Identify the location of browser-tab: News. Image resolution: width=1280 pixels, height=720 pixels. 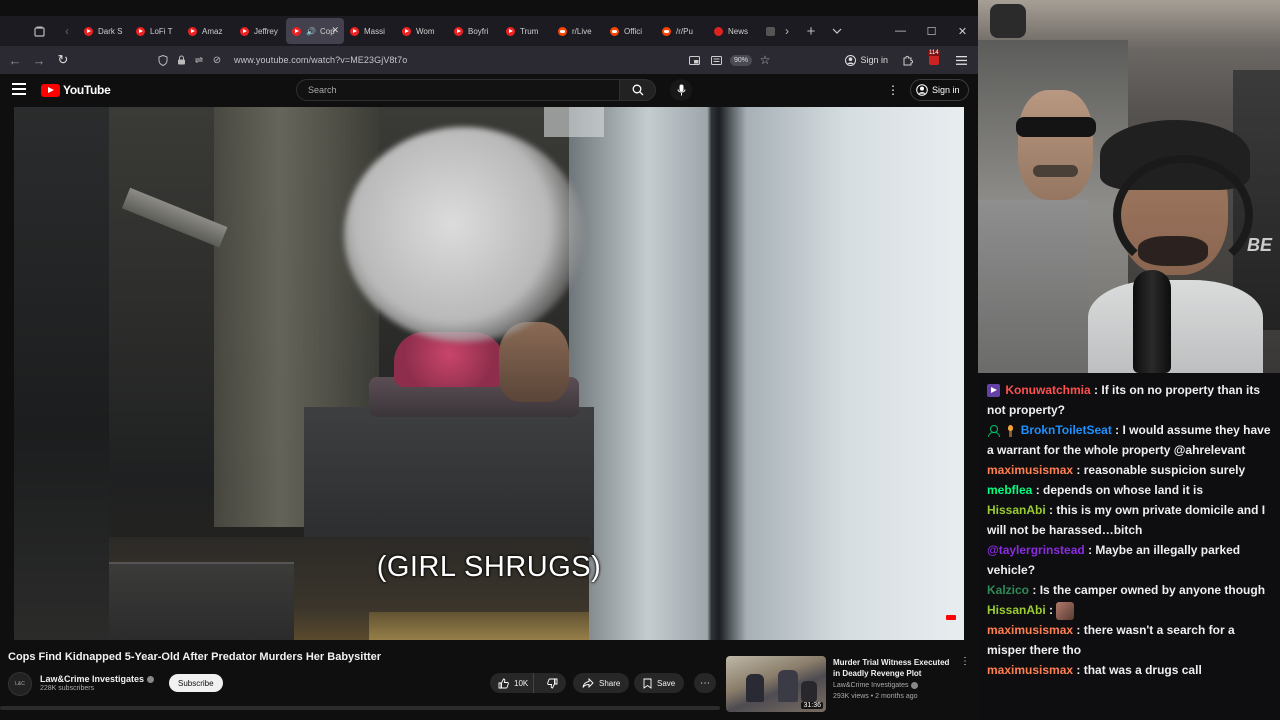
(734, 31).